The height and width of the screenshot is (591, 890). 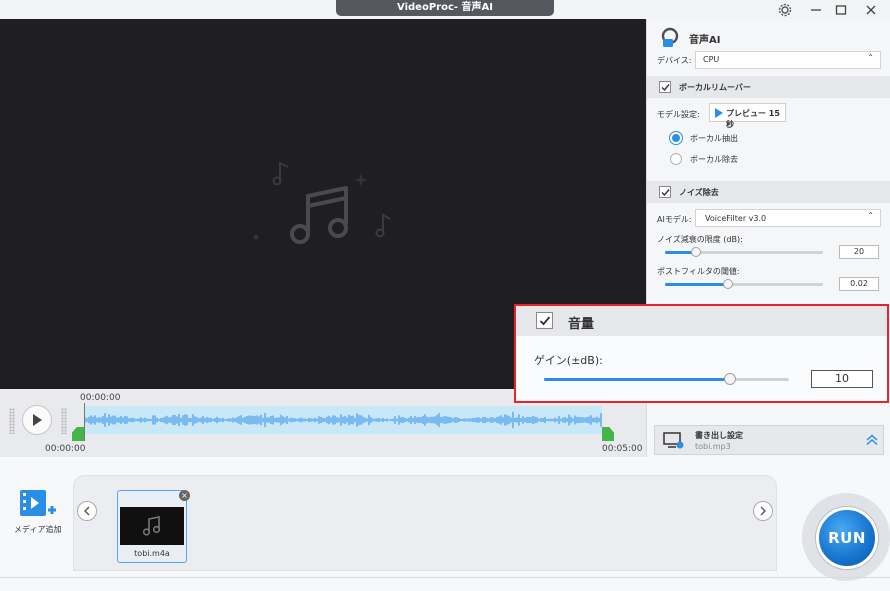 I want to click on add-media-button, so click(x=38, y=503).